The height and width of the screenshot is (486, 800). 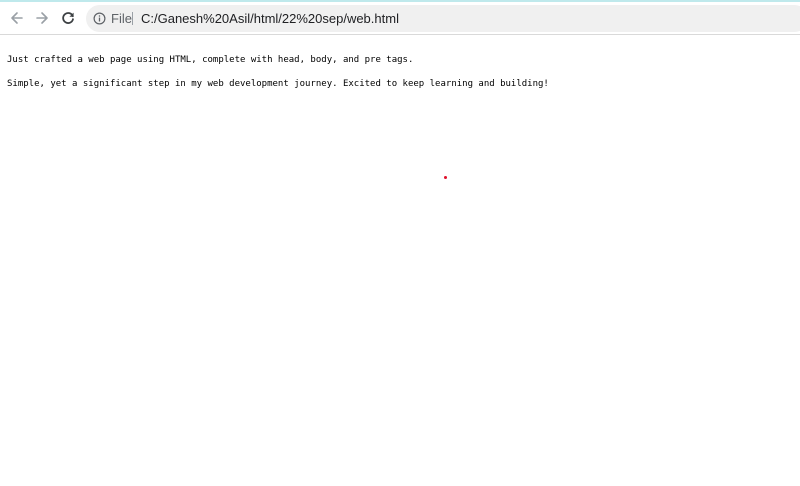 I want to click on omnibox-divider, so click(x=132, y=18).